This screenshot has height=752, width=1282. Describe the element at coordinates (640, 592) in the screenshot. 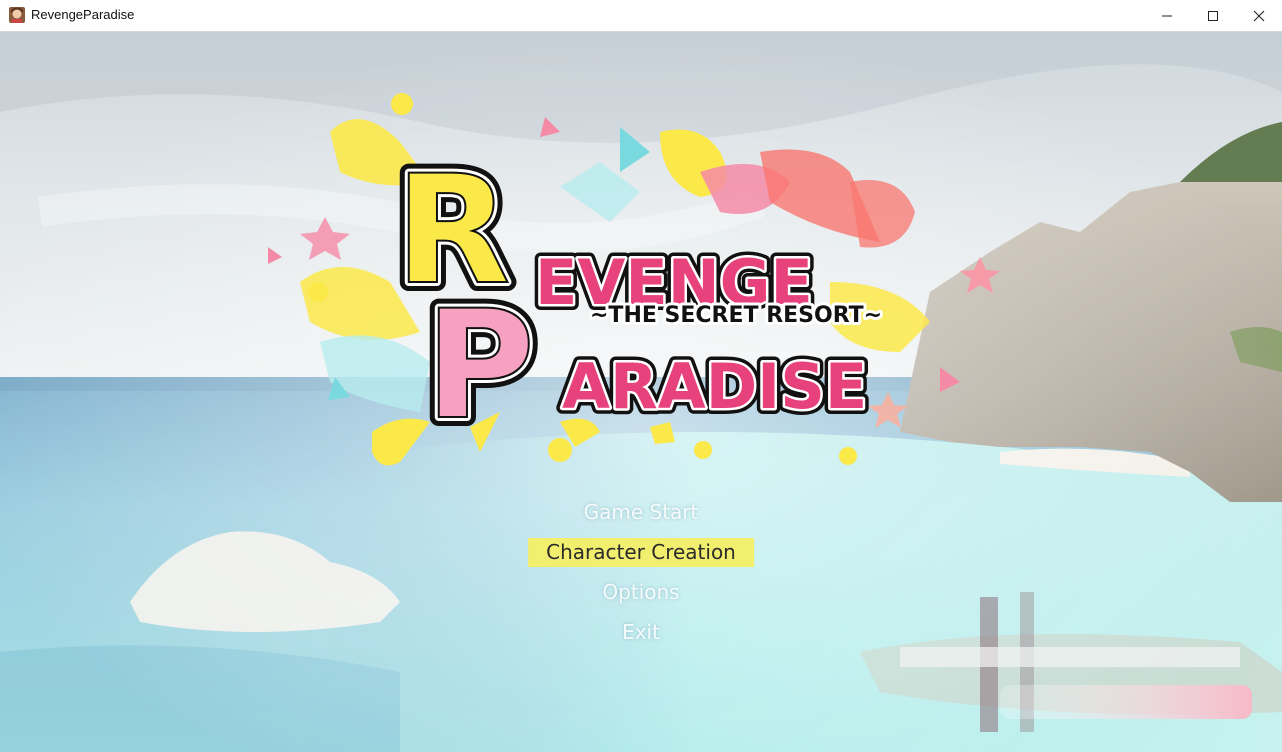

I see `menu-item-options: Options` at that location.